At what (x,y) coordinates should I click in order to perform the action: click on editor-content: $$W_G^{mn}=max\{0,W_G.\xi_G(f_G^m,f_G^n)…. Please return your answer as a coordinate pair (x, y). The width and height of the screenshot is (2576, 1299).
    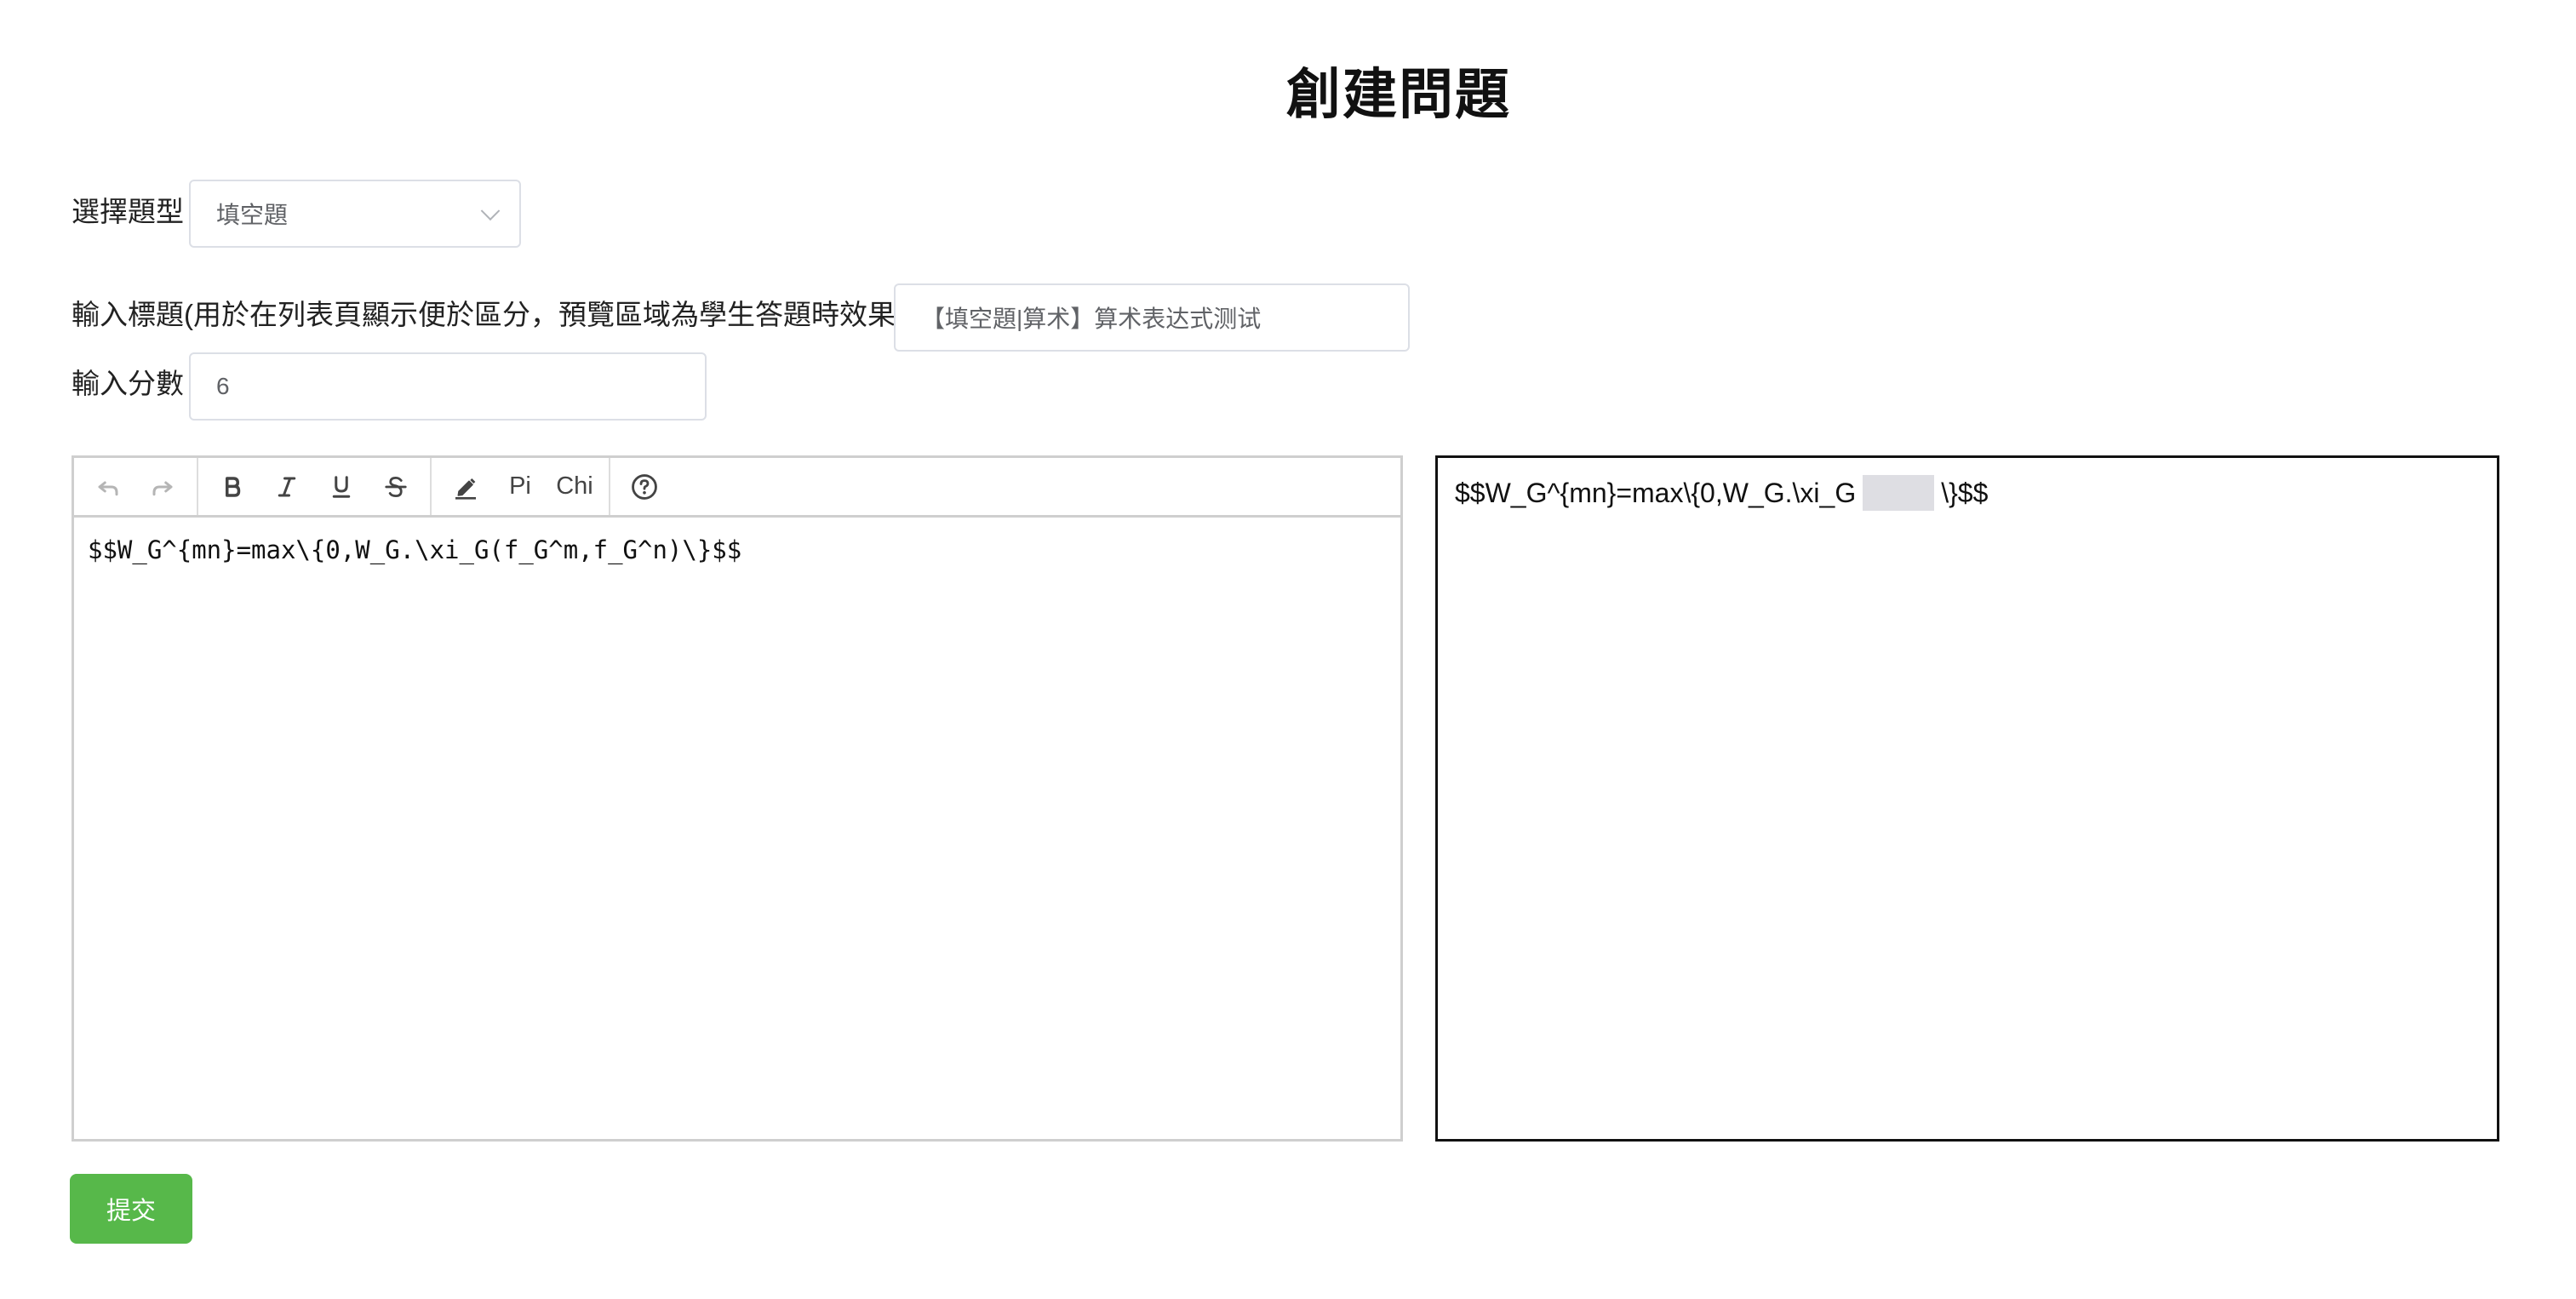
    Looking at the image, I should click on (737, 550).